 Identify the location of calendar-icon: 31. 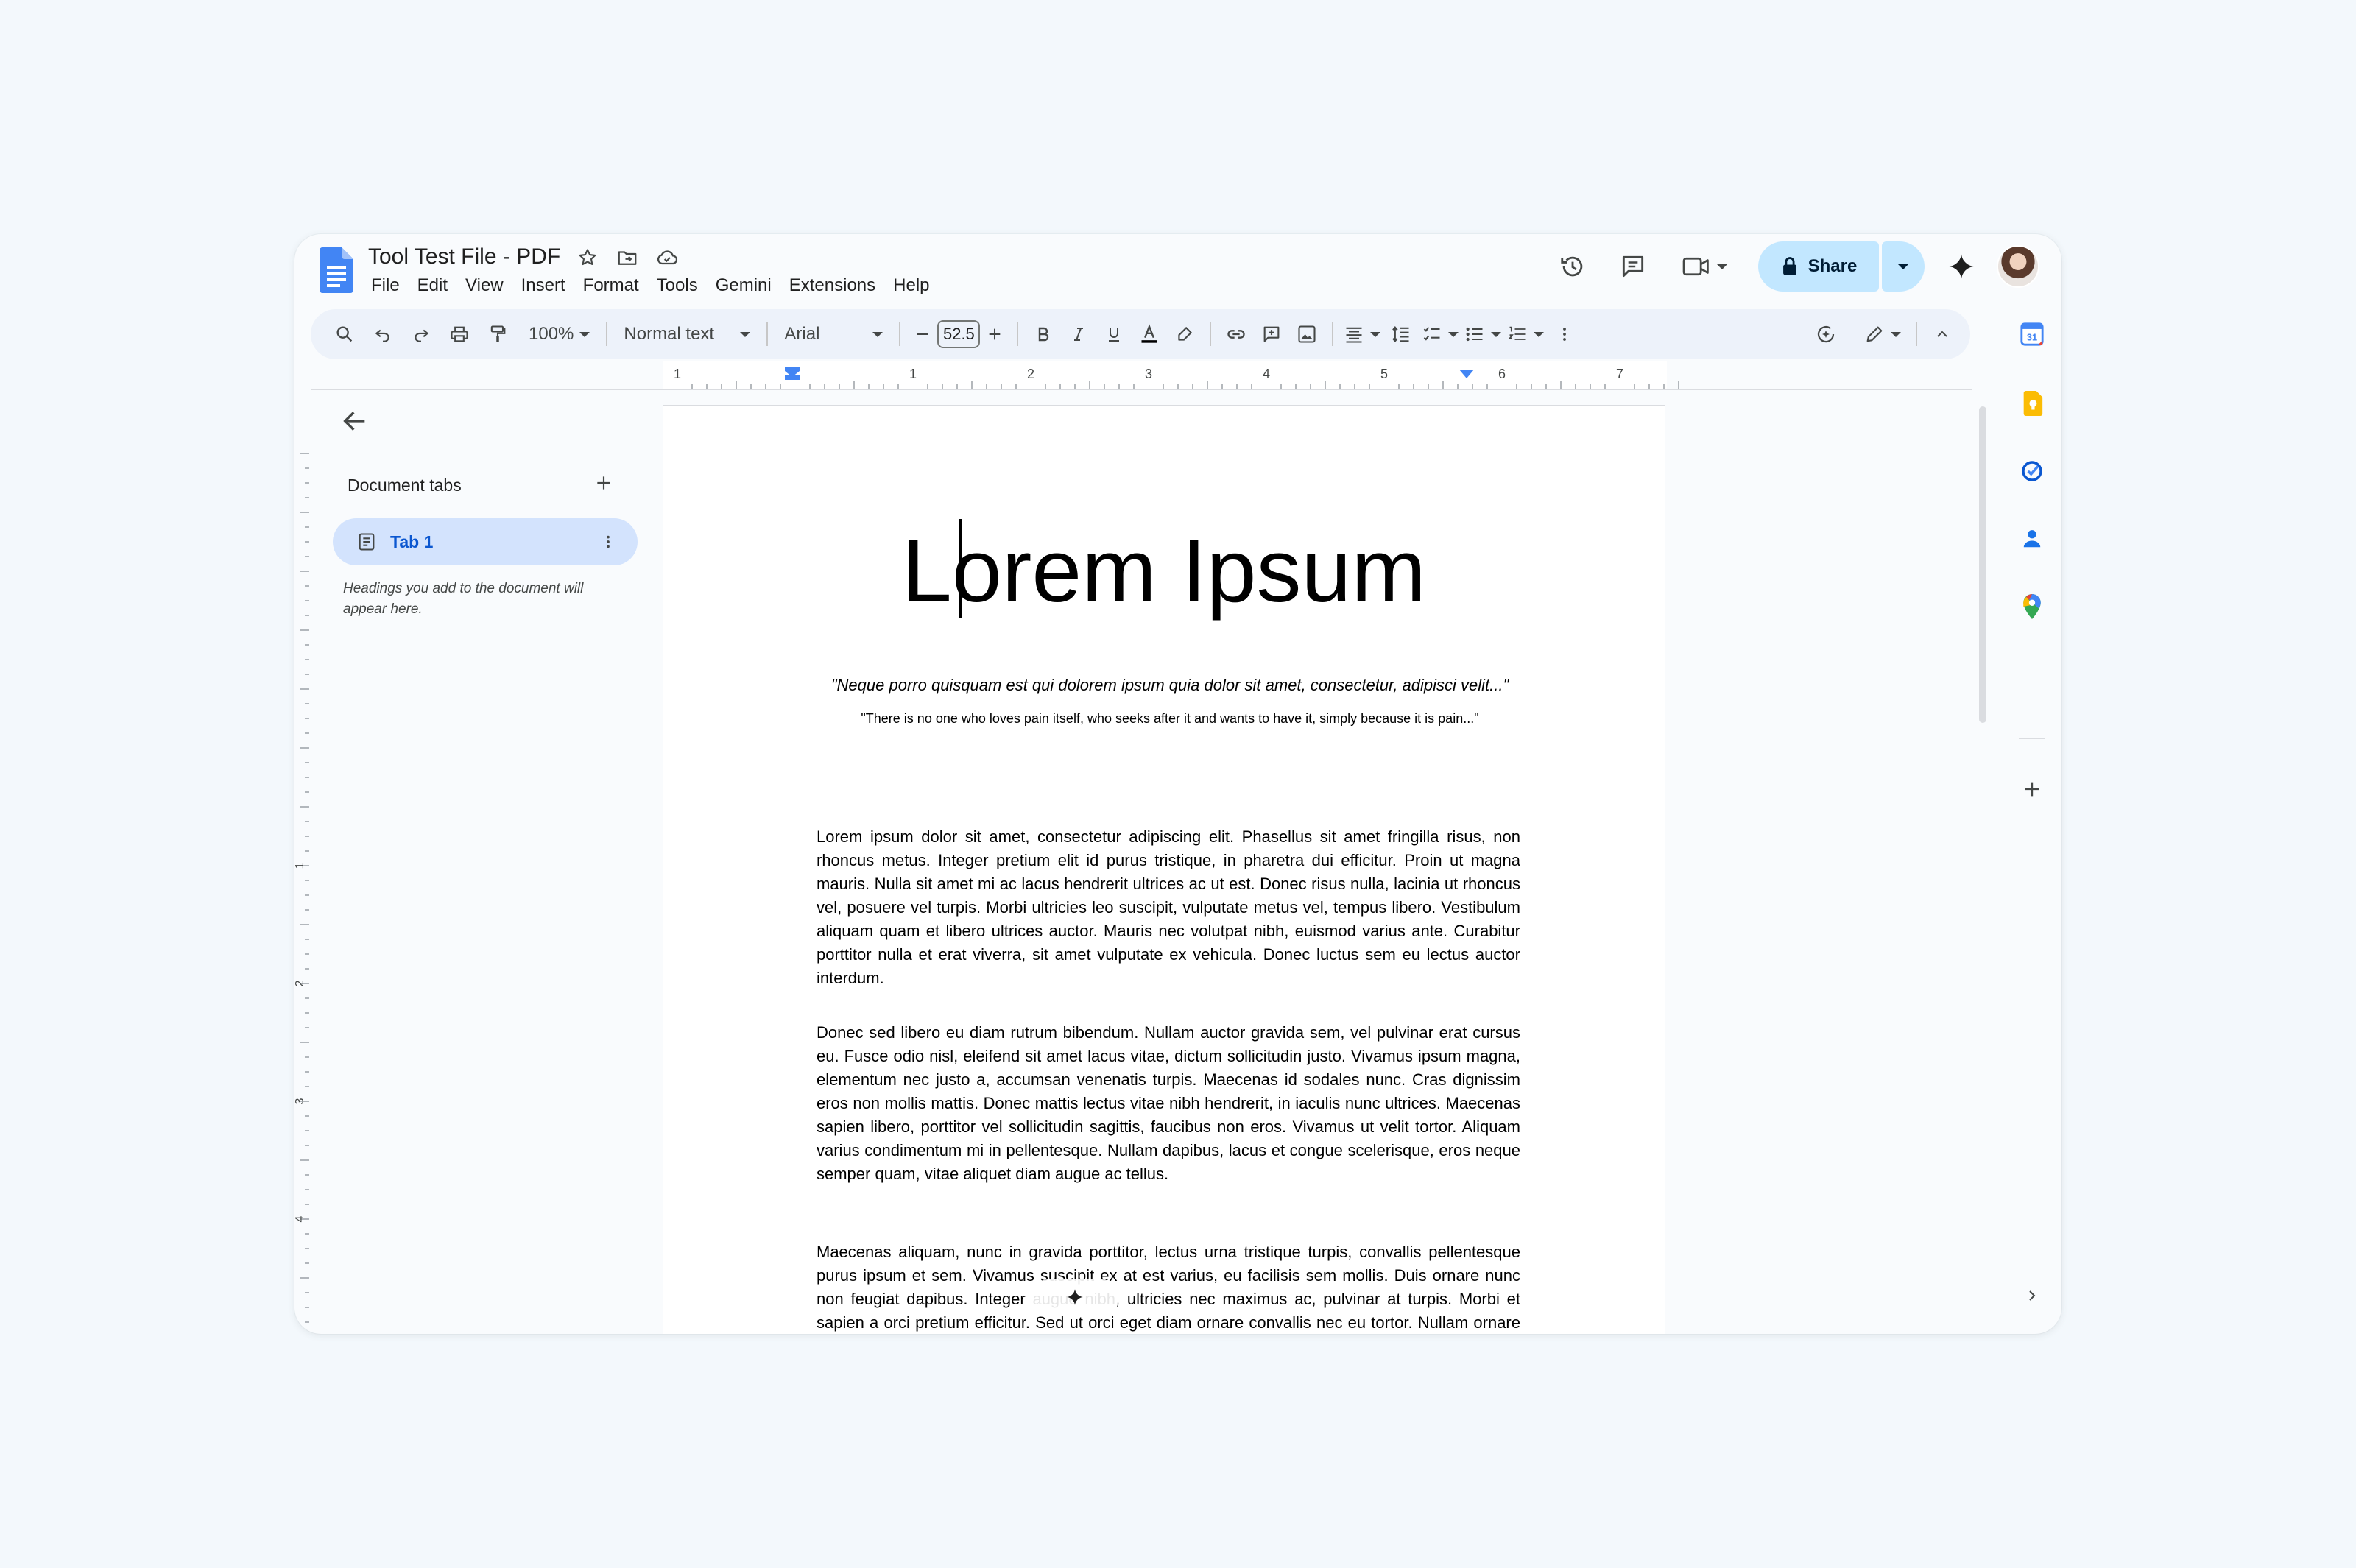
(2032, 334).